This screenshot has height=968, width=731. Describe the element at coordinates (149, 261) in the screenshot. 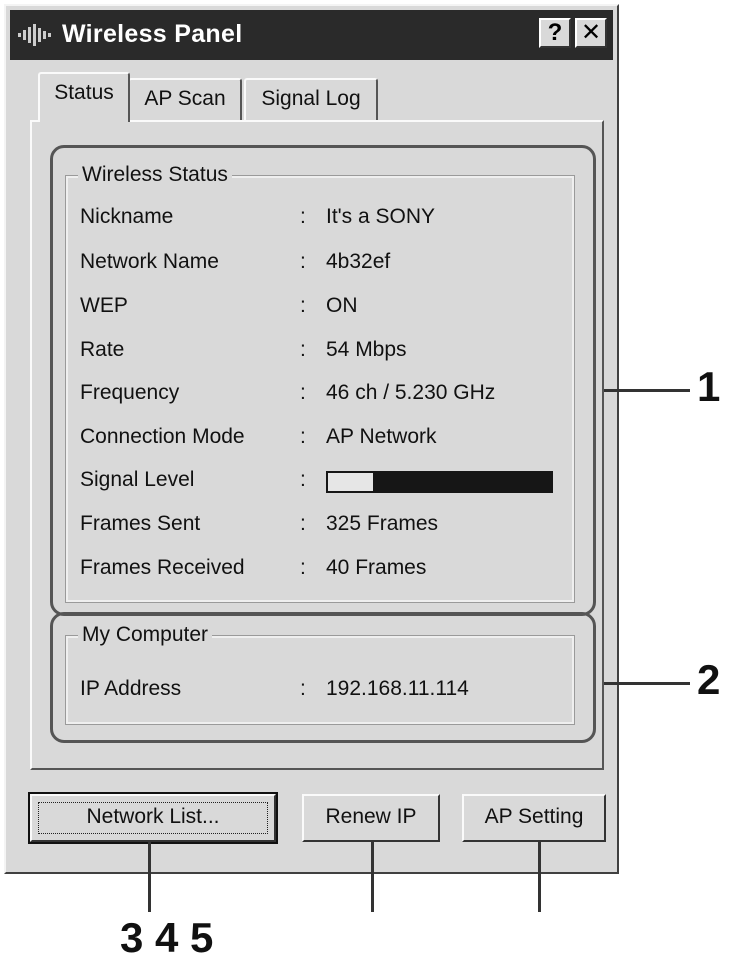

I see `row-label: Network Name` at that location.